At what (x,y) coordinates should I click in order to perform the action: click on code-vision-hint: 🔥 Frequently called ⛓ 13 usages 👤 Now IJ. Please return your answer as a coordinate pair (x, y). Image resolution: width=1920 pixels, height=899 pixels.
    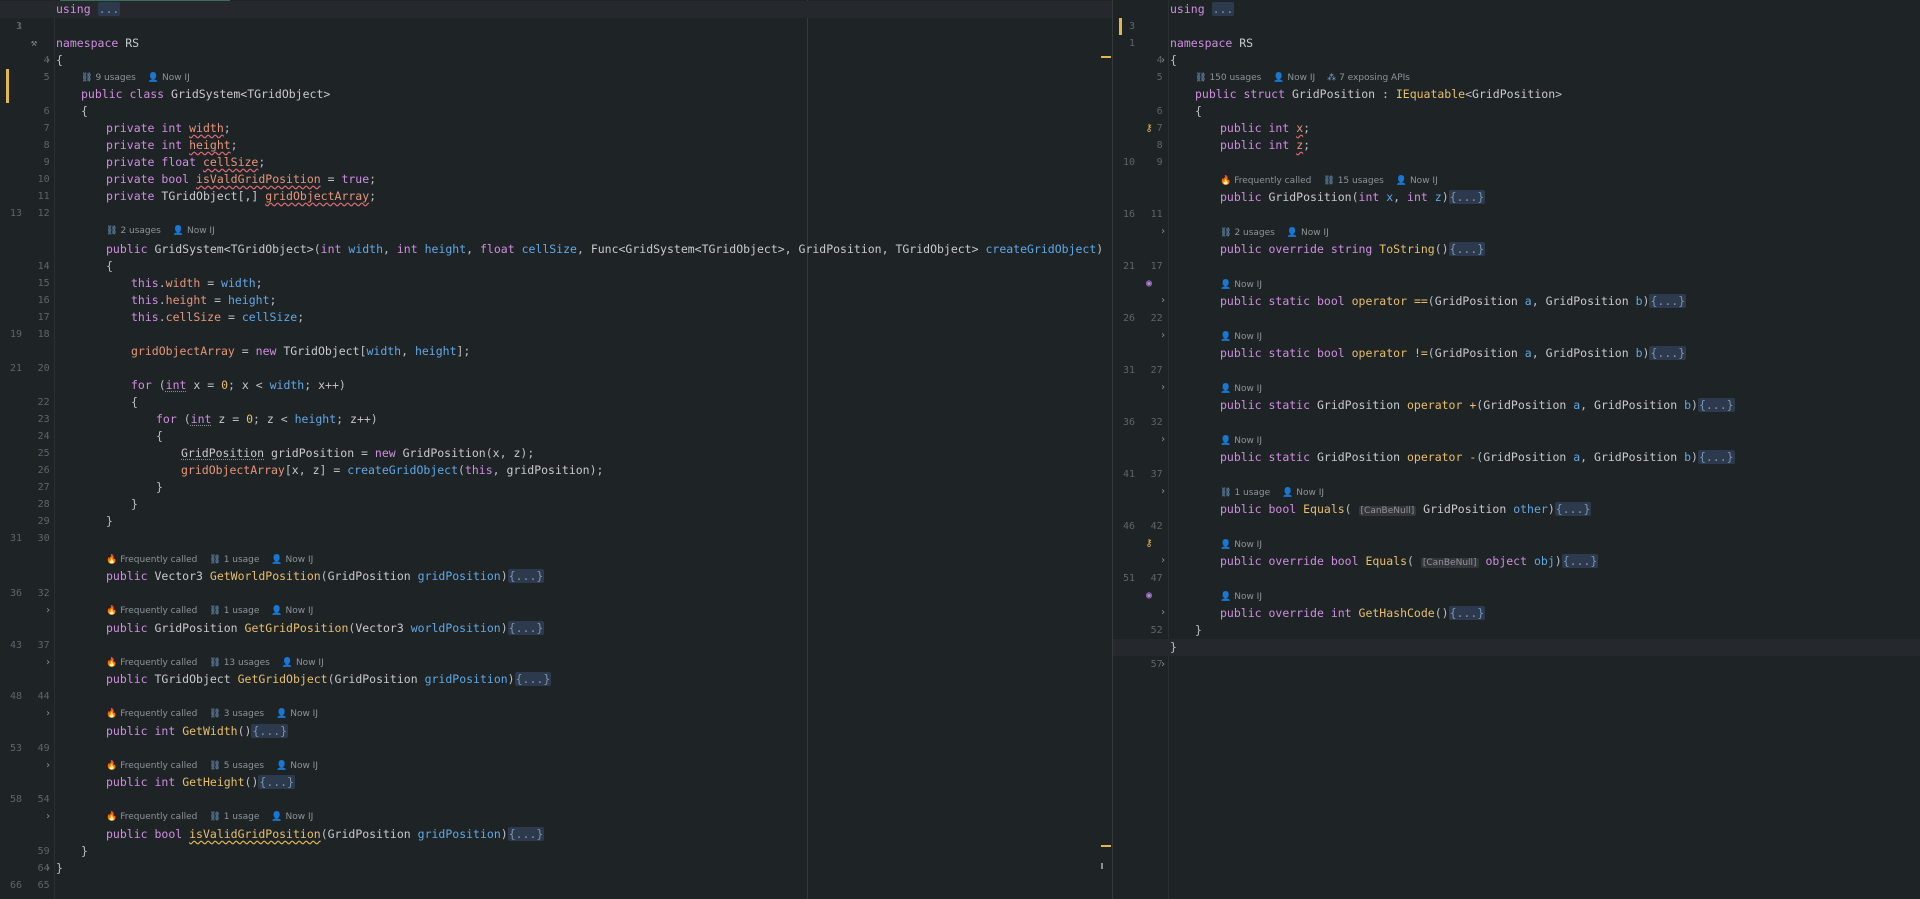
    Looking at the image, I should click on (219, 663).